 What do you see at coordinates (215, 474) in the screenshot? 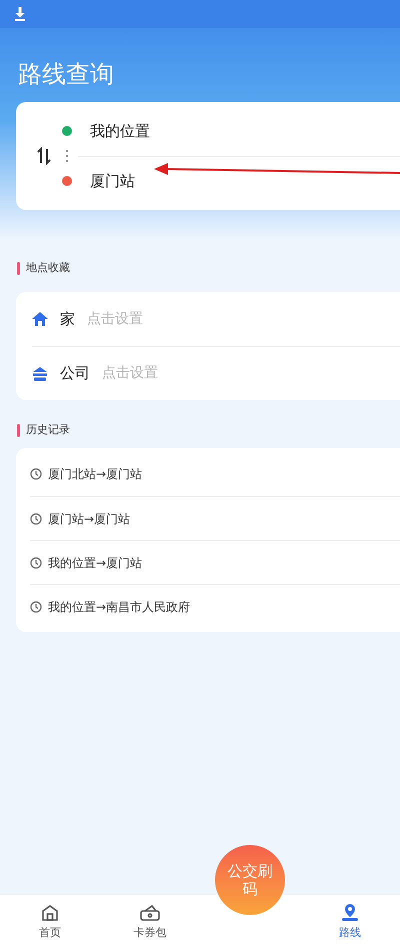
I see `history-item: 厦门北站→厦门站` at bounding box center [215, 474].